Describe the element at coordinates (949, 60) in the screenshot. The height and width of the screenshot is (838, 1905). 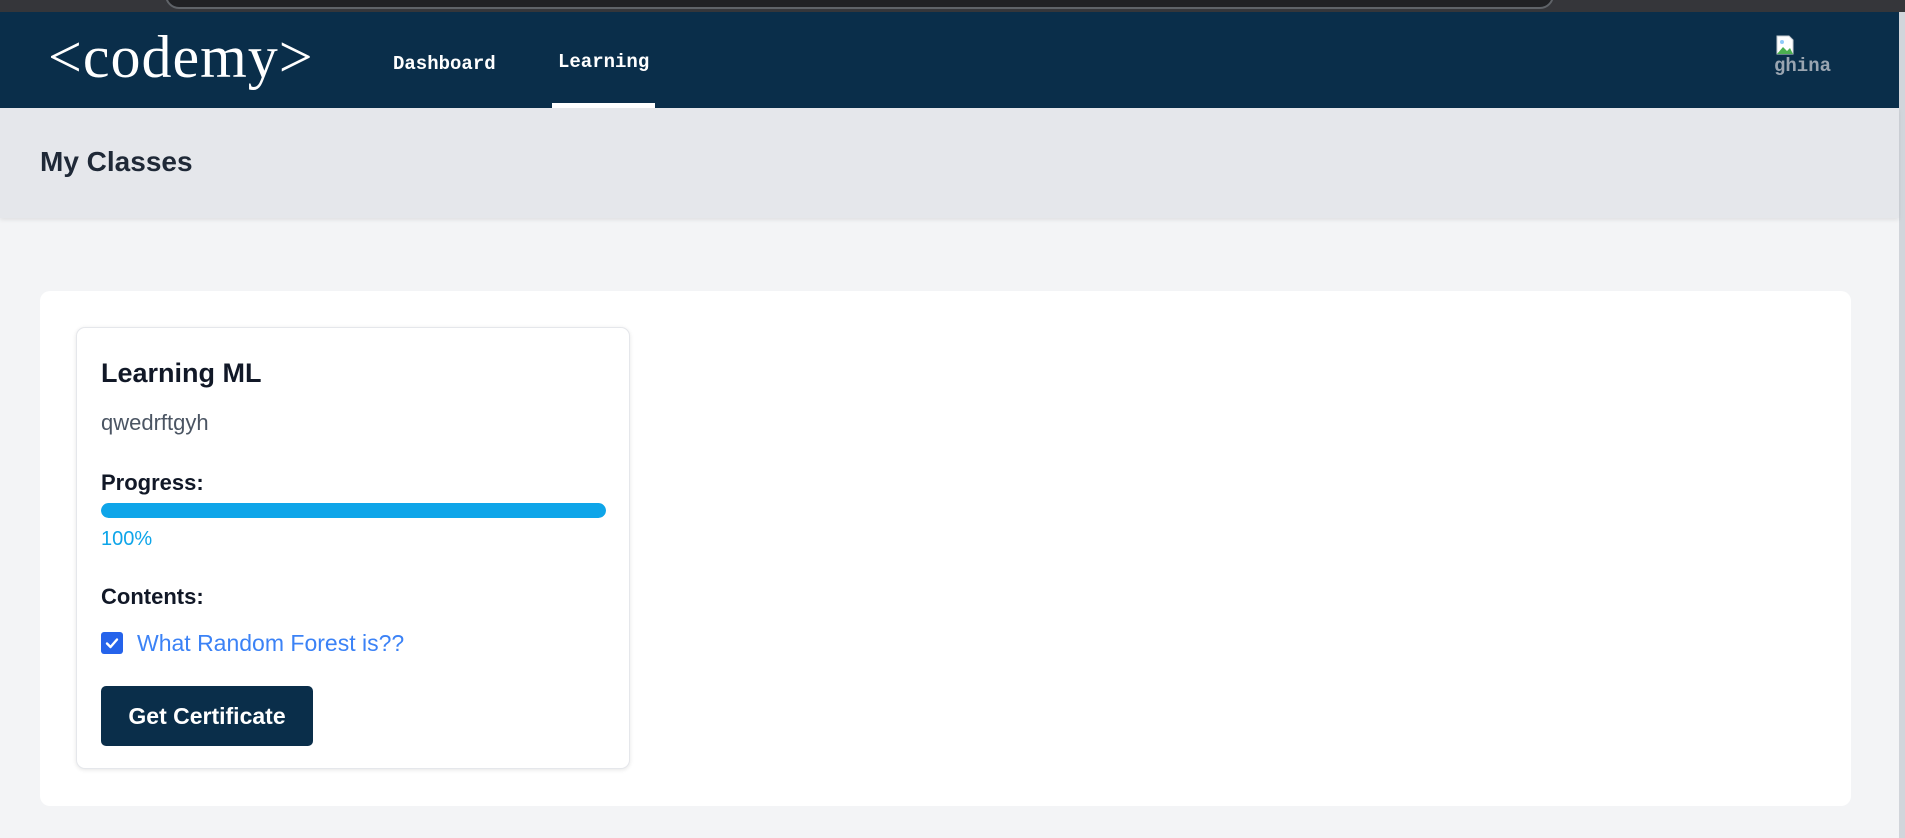
I see `navbar: <codemy> Dashboard Learning ghina` at that location.